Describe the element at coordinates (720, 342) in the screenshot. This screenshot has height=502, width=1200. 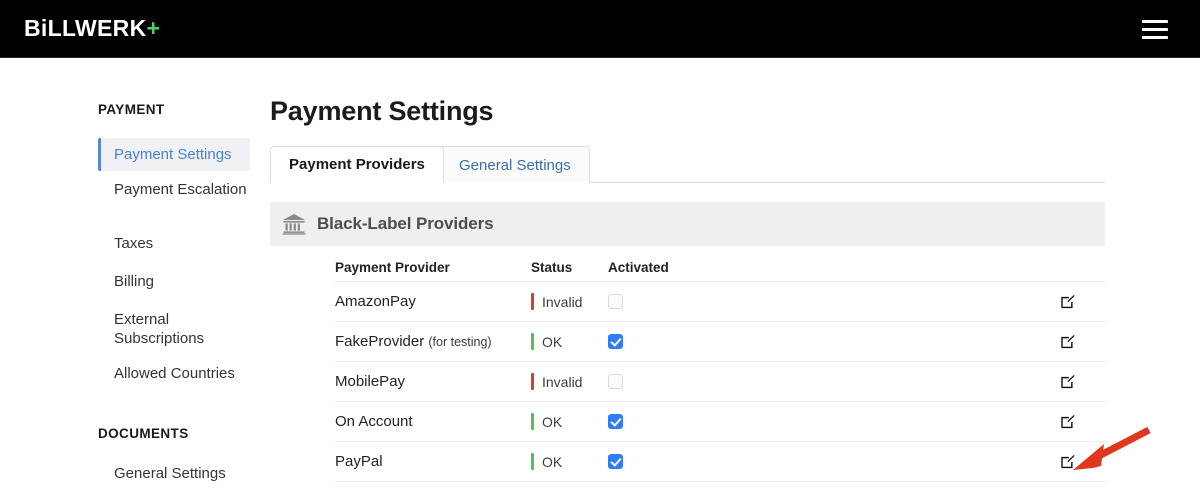
I see `table-row: FakeProvider (for testing) OK` at that location.